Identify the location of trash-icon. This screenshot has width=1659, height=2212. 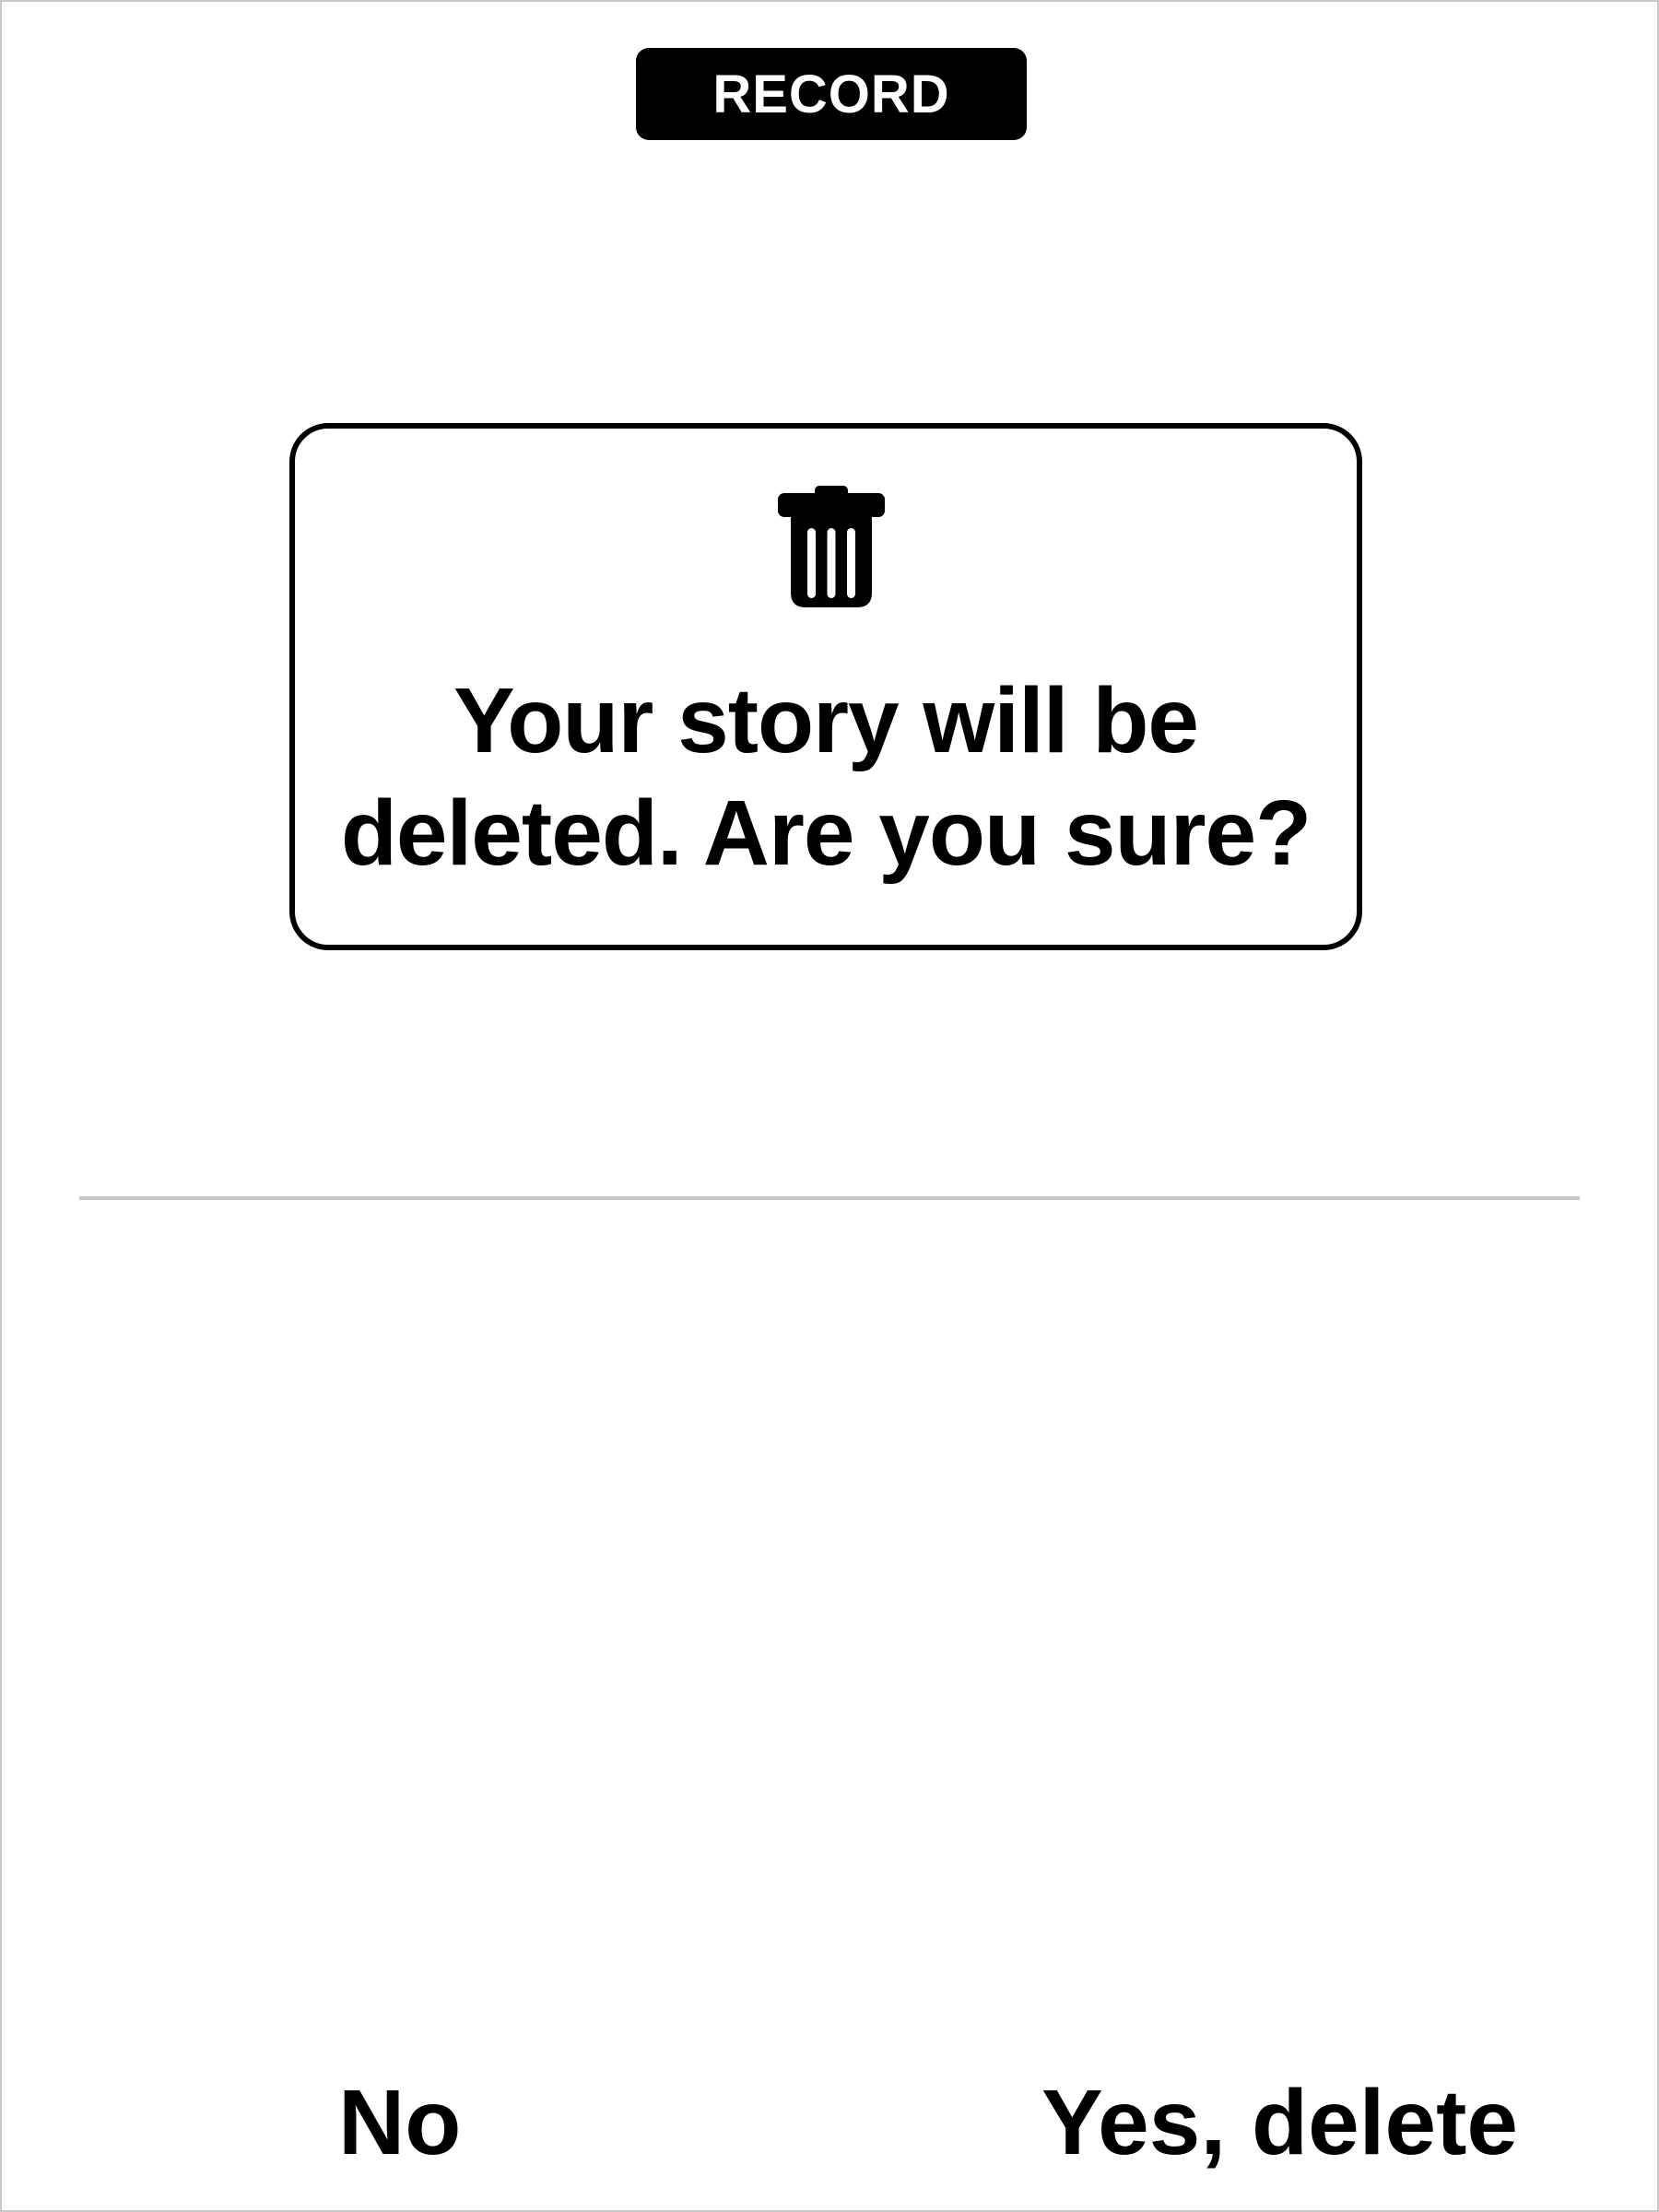
(831, 546).